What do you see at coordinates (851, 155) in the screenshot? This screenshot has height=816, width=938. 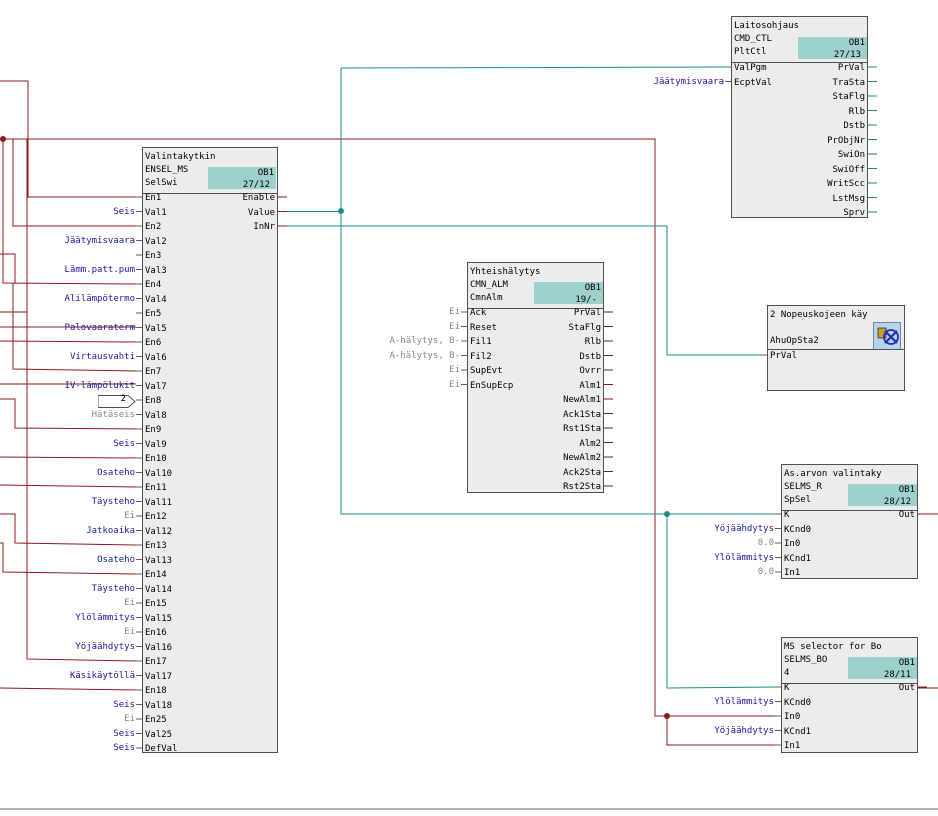 I see `output-pin-swion: SwiOn` at bounding box center [851, 155].